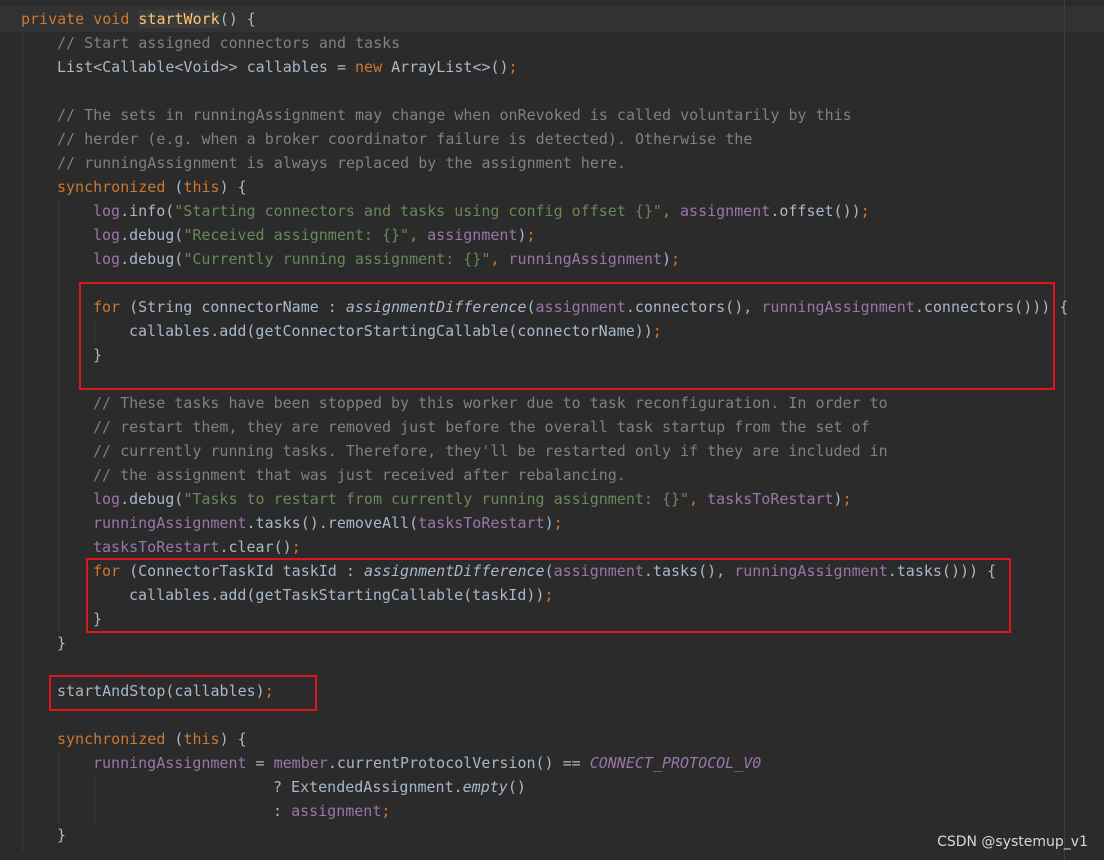  Describe the element at coordinates (548, 595) in the screenshot. I see `annotation-box-tasks-loop` at that location.